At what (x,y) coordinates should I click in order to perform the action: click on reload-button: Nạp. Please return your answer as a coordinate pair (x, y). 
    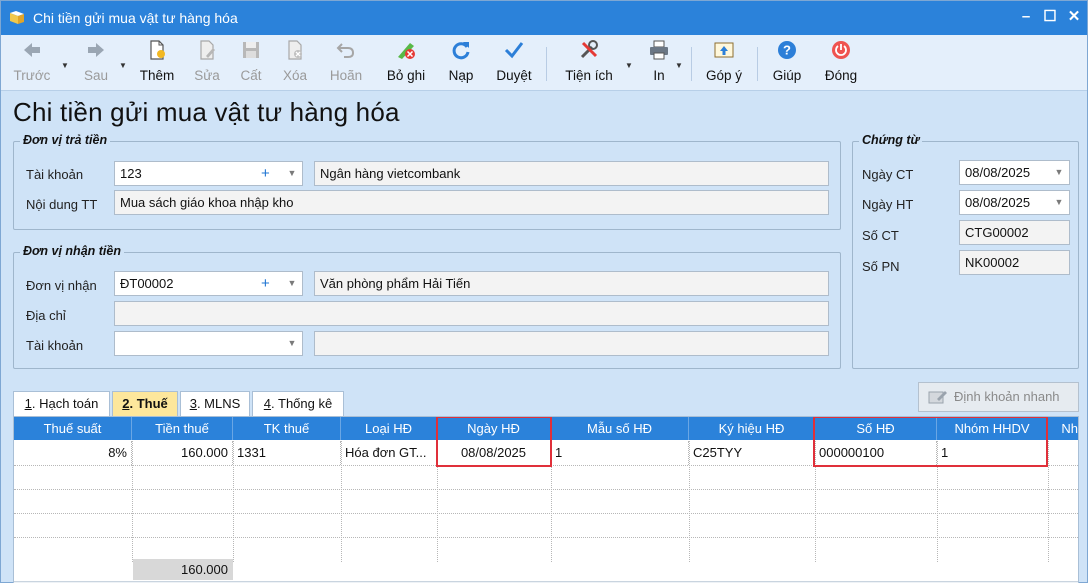
    Looking at the image, I should click on (461, 64).